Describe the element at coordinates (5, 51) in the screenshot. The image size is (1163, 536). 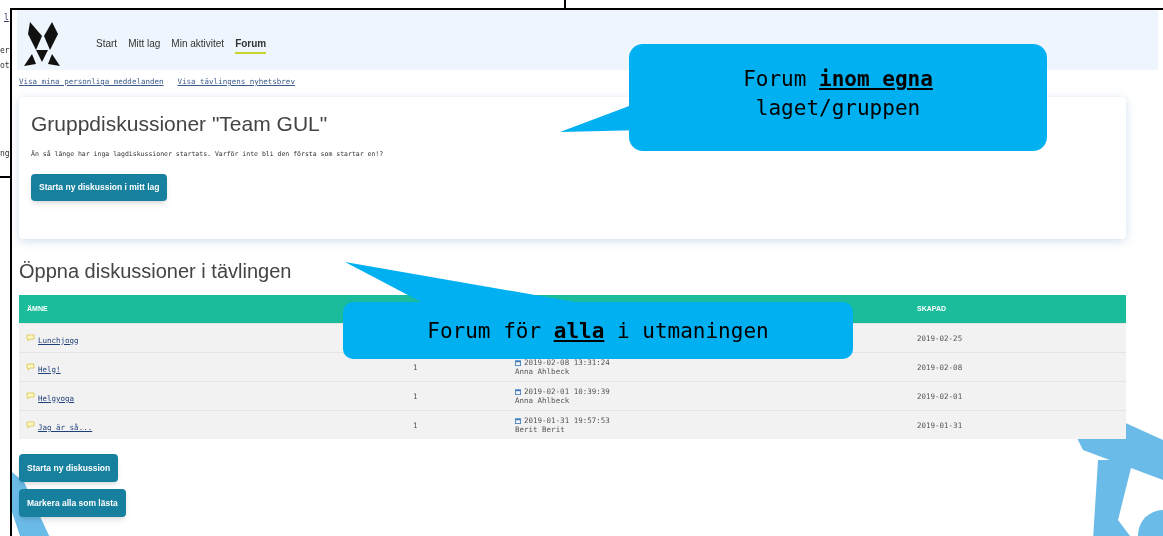
I see `text-fragment: er` at that location.